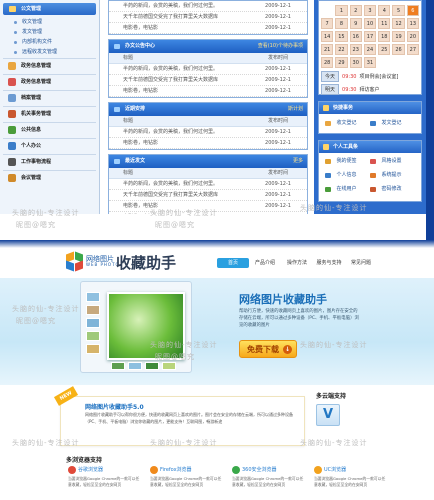 This screenshot has height=500, width=434. What do you see at coordinates (297, 263) in the screenshot?
I see `nav-item: 操作方法` at bounding box center [297, 263].